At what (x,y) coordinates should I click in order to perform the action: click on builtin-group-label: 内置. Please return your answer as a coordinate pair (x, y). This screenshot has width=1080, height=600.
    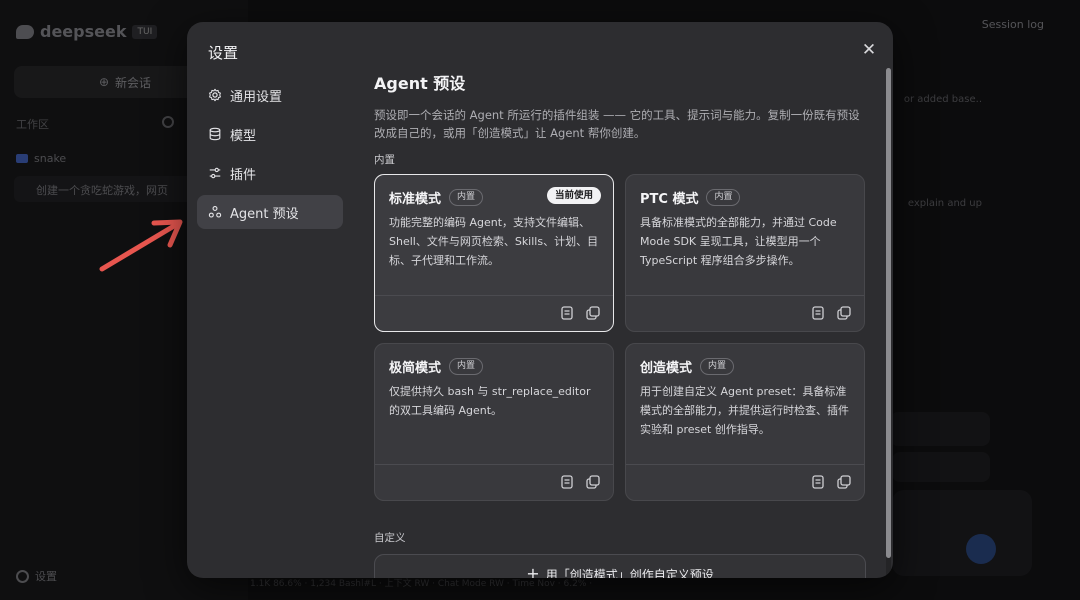
    Looking at the image, I should click on (384, 160).